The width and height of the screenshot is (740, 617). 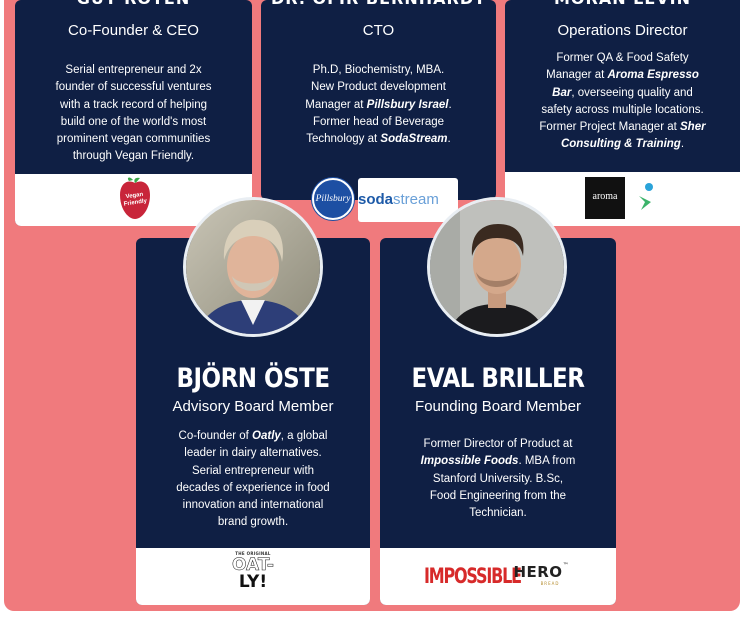 What do you see at coordinates (253, 267) in the screenshot?
I see `bjorn-oste-photo` at bounding box center [253, 267].